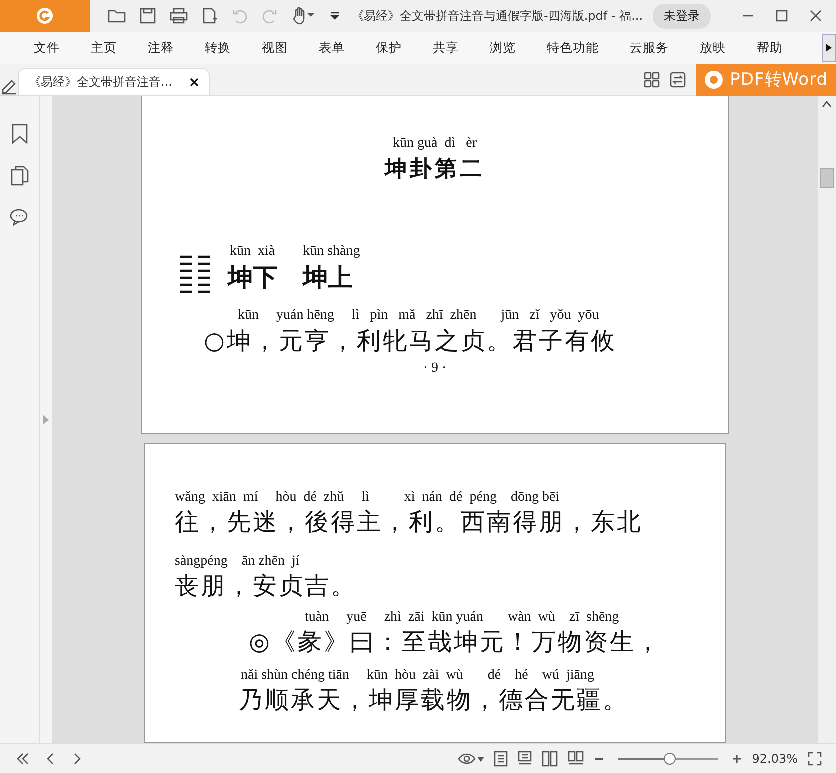 This screenshot has height=773, width=836. What do you see at coordinates (678, 80) in the screenshot?
I see `swap-icon` at bounding box center [678, 80].